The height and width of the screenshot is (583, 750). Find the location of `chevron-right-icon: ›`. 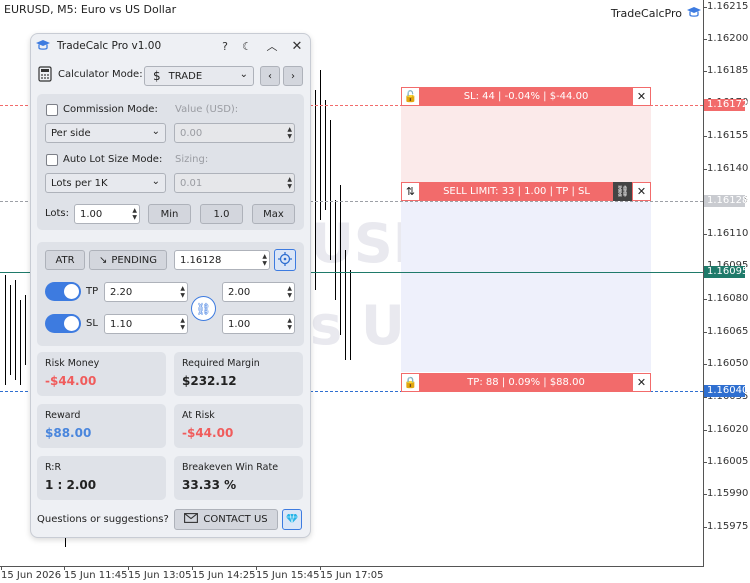

chevron-right-icon: › is located at coordinates (293, 76).